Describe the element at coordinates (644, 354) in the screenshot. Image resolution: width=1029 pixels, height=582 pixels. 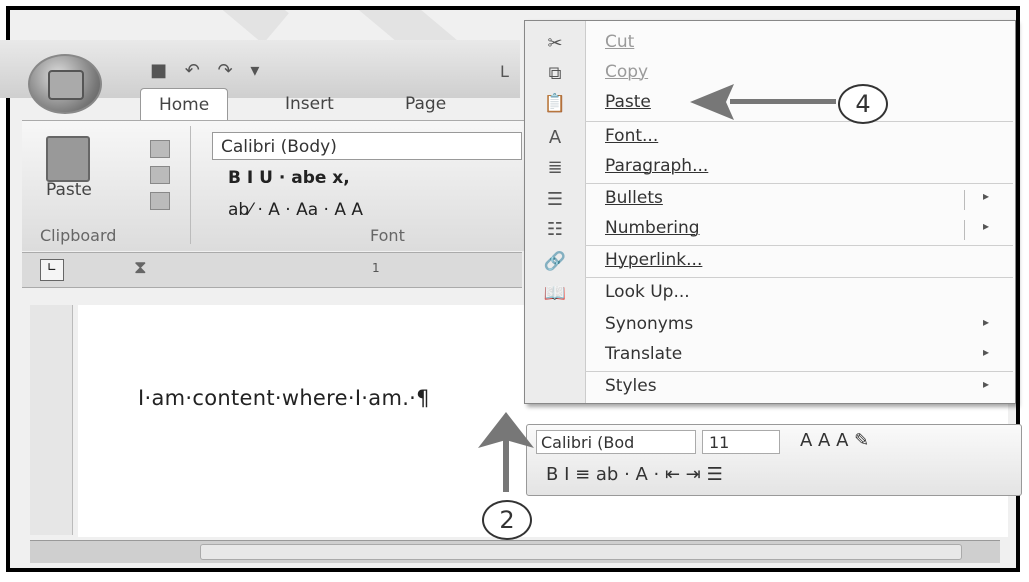
I see `menu-item-label: Translate` at that location.